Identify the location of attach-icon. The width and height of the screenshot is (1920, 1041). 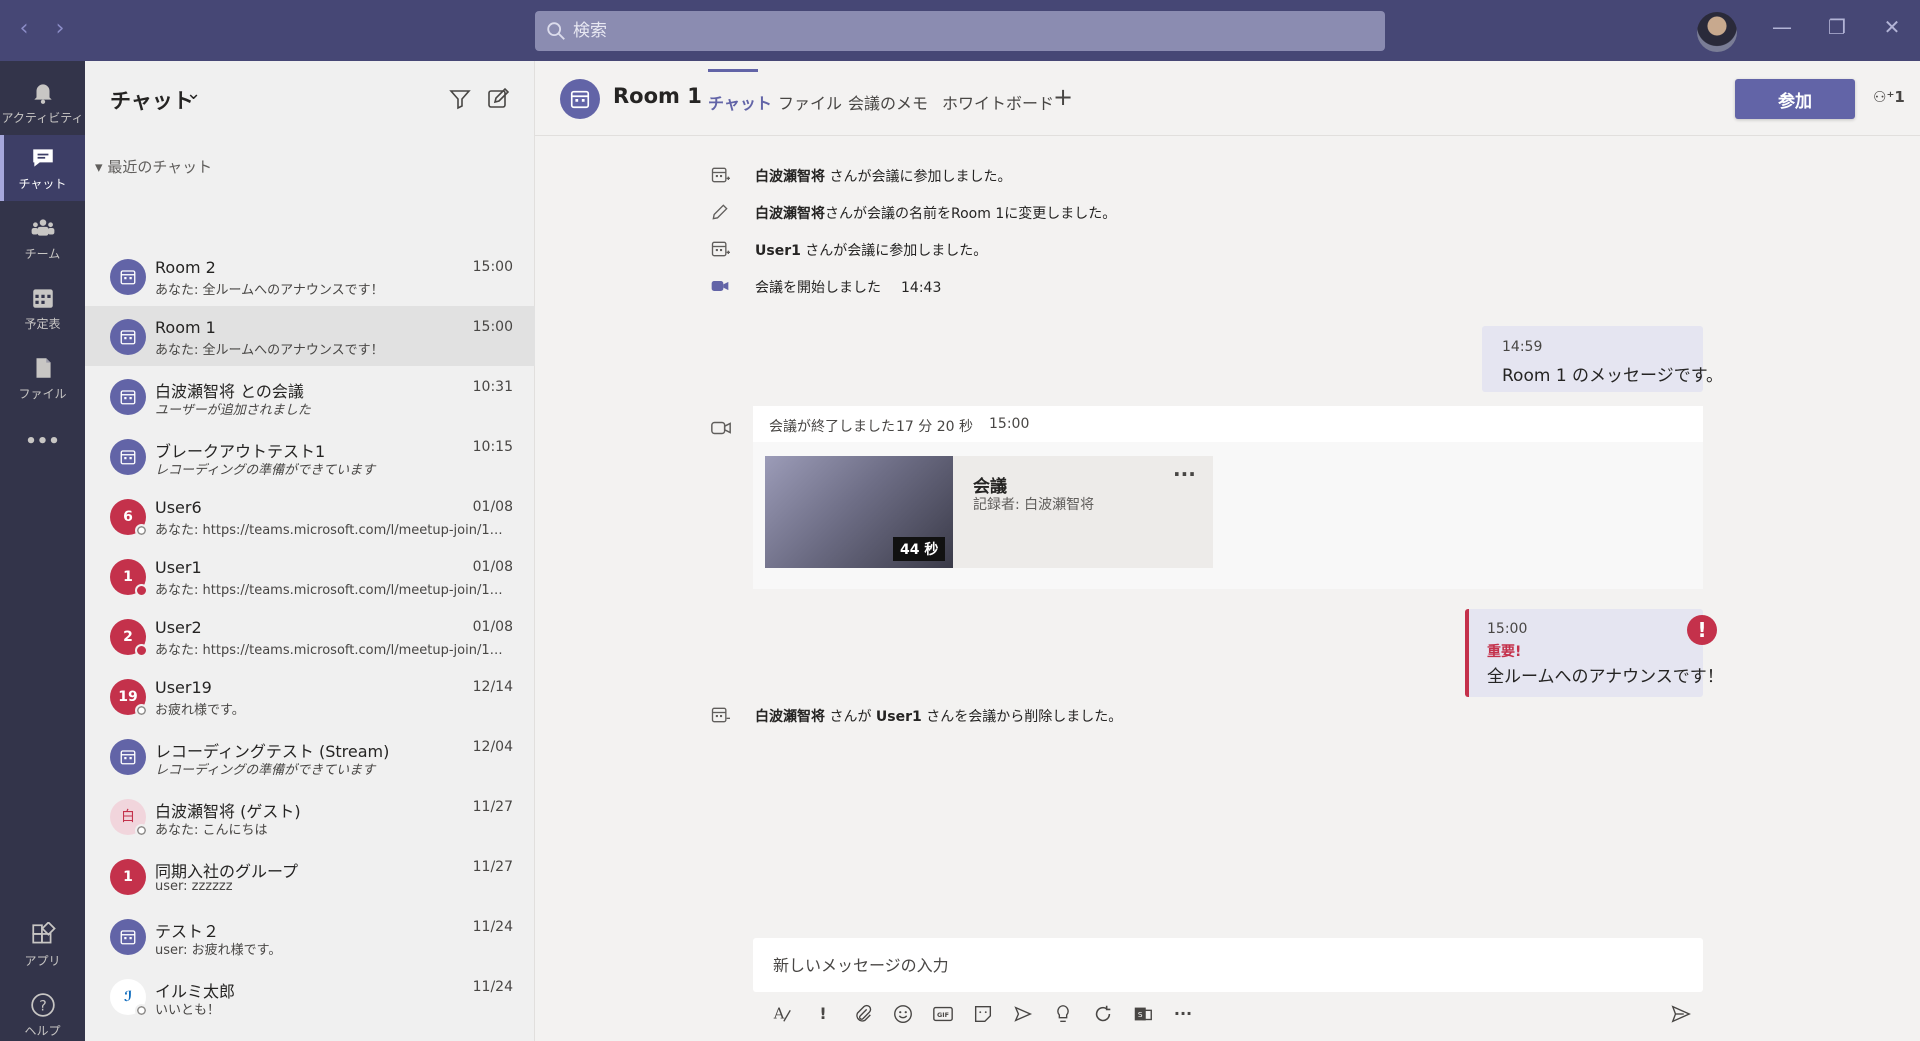
(863, 1014).